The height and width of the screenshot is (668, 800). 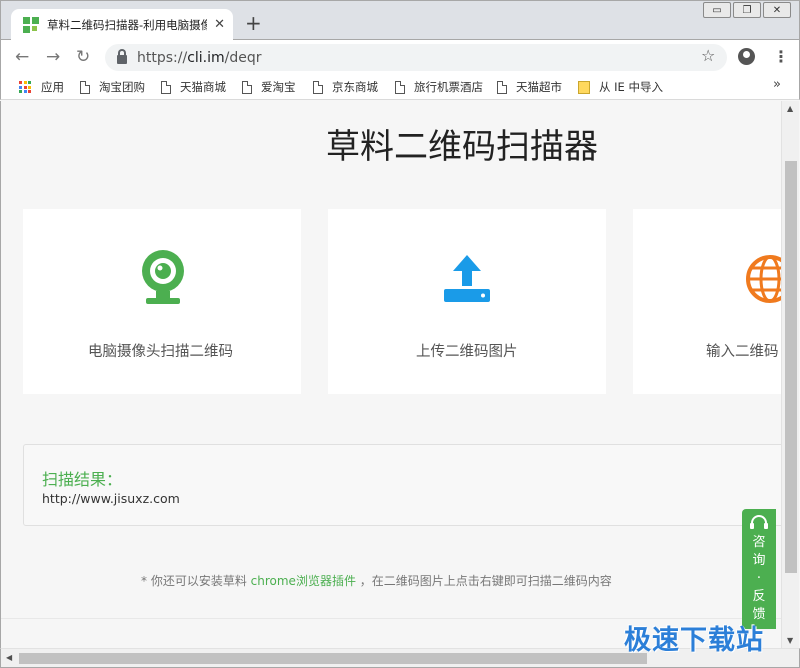 I want to click on bookmark-taobao-group: 淘宝团购, so click(x=112, y=87).